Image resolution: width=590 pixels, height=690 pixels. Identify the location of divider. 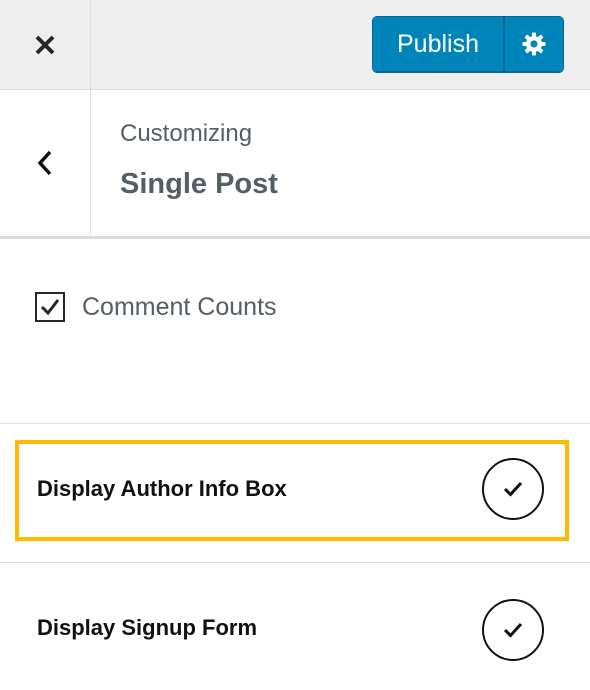
(295, 423).